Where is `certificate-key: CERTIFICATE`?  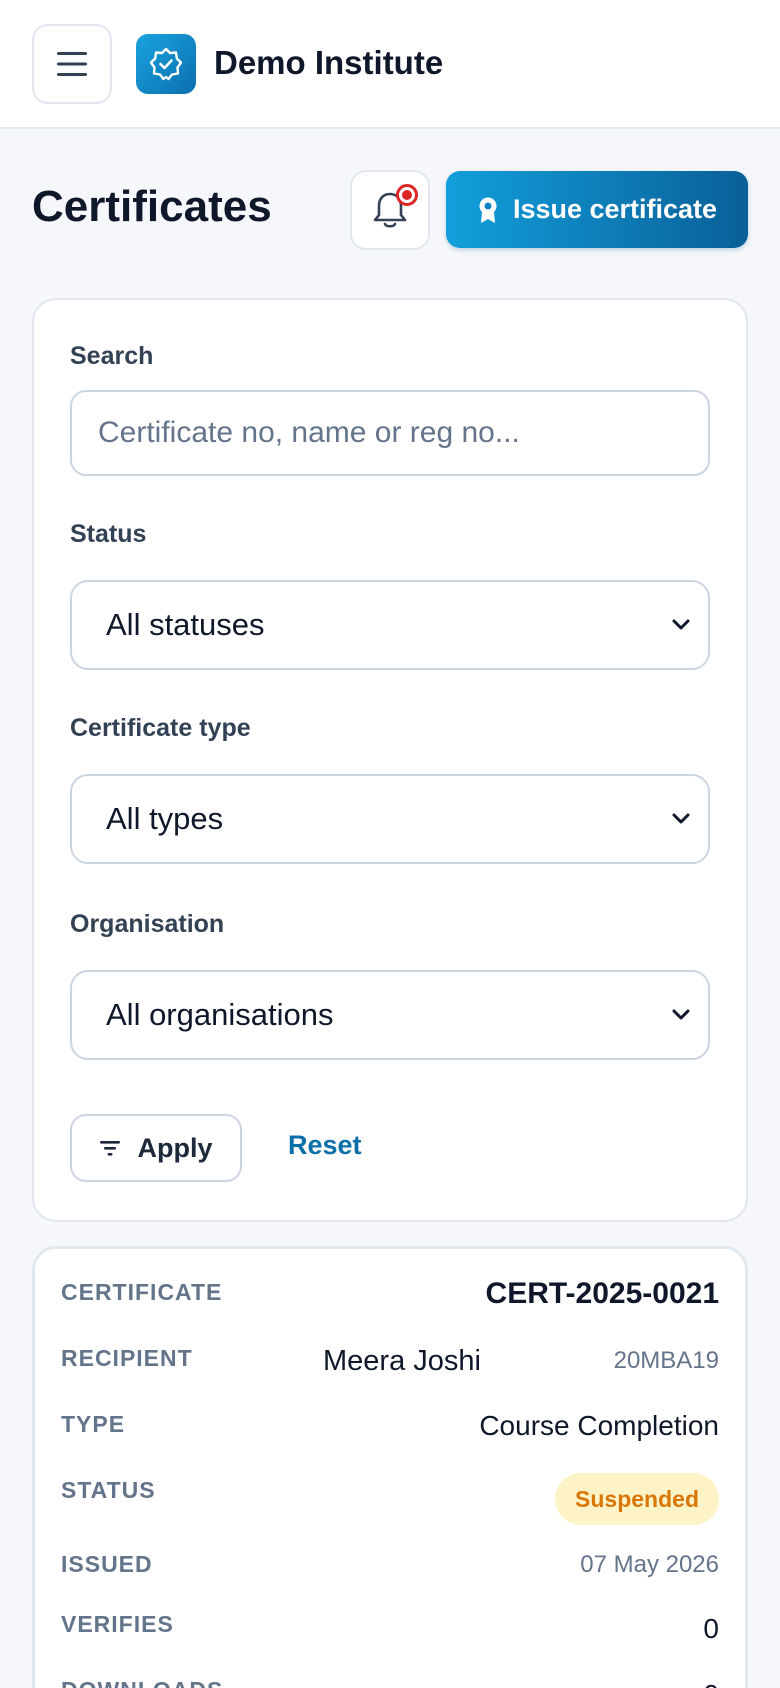 certificate-key: CERTIFICATE is located at coordinates (142, 1292).